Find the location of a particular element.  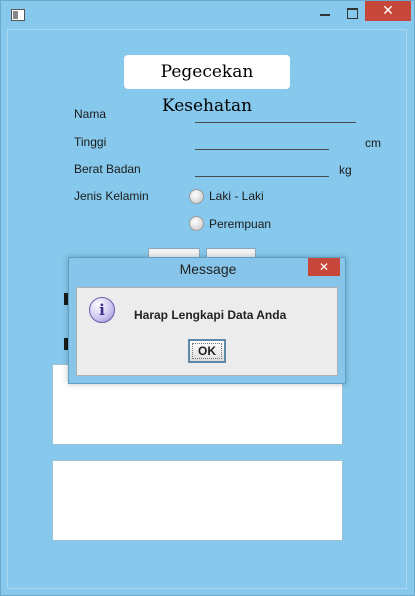

height-label: Tinggi is located at coordinates (90, 142).